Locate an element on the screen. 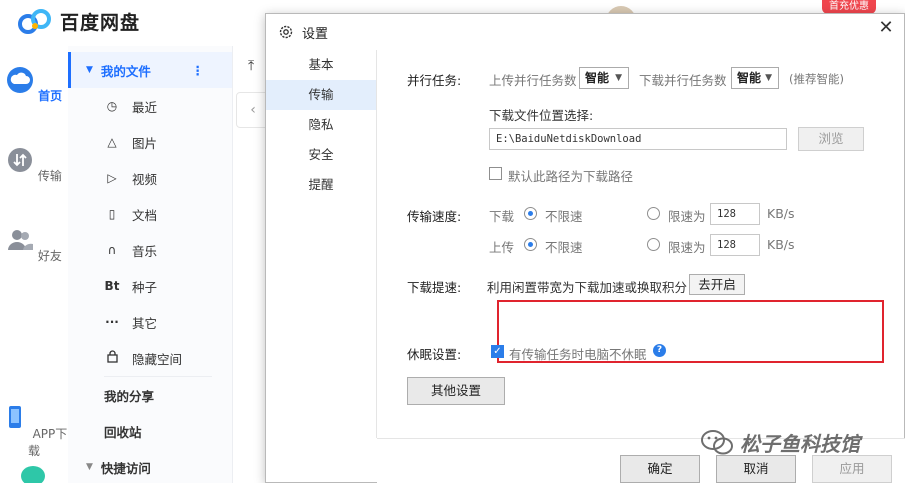 The width and height of the screenshot is (905, 483). clock-icon: ◷ is located at coordinates (112, 106).